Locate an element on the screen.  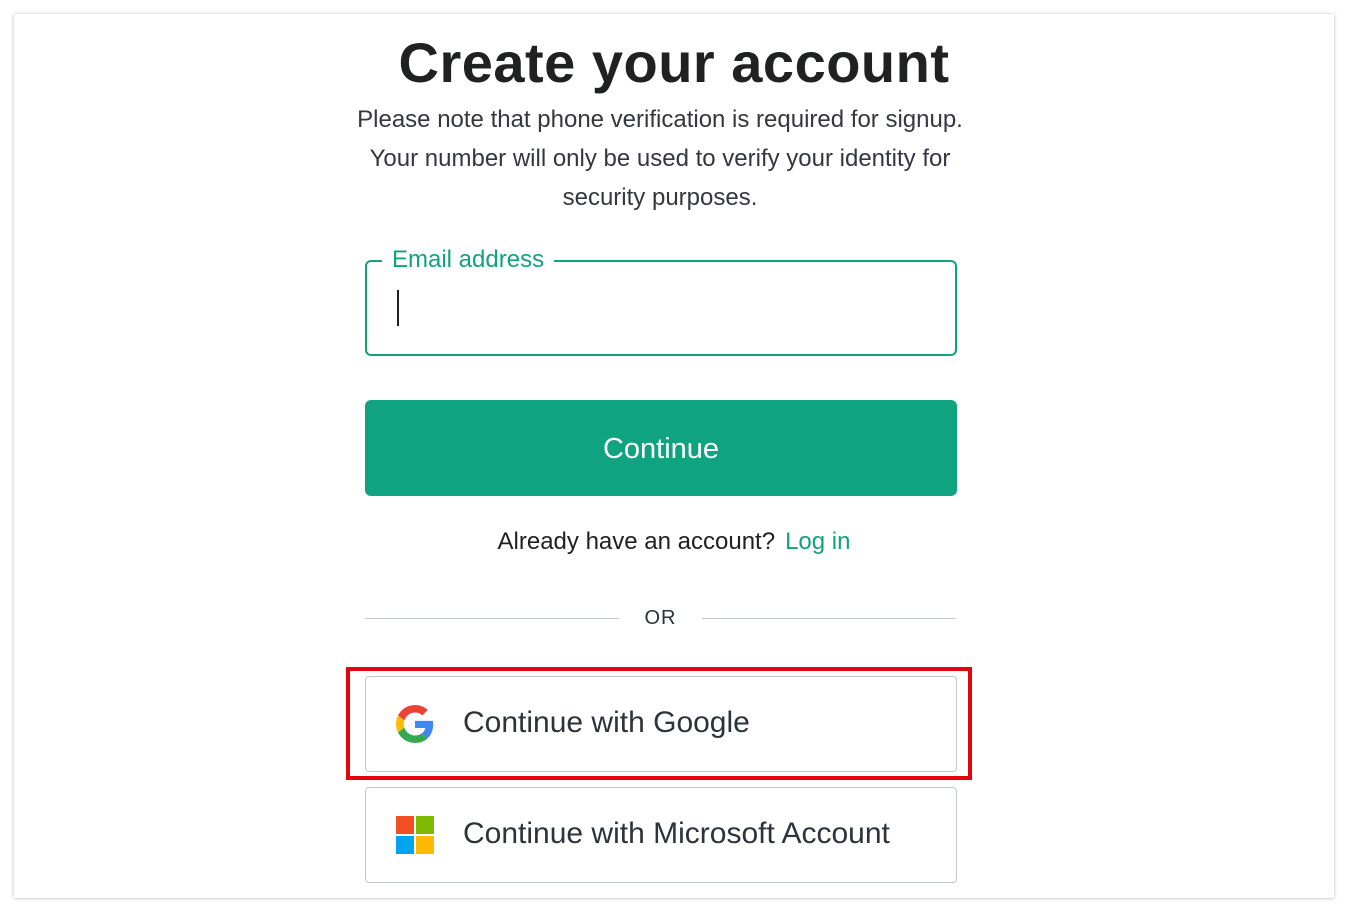
divider-line-left is located at coordinates (492, 618).